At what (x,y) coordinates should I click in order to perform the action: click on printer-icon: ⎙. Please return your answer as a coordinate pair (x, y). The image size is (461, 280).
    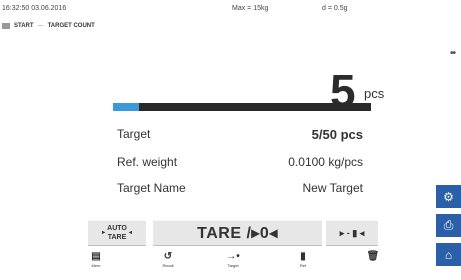
    Looking at the image, I should click on (448, 225).